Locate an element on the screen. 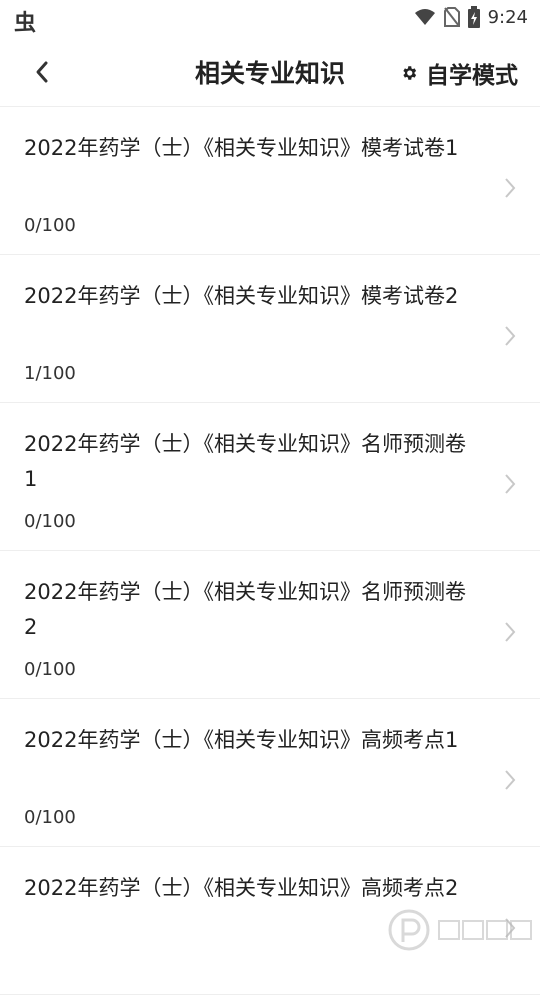 The width and height of the screenshot is (540, 995). item-score: 1/100 is located at coordinates (50, 373).